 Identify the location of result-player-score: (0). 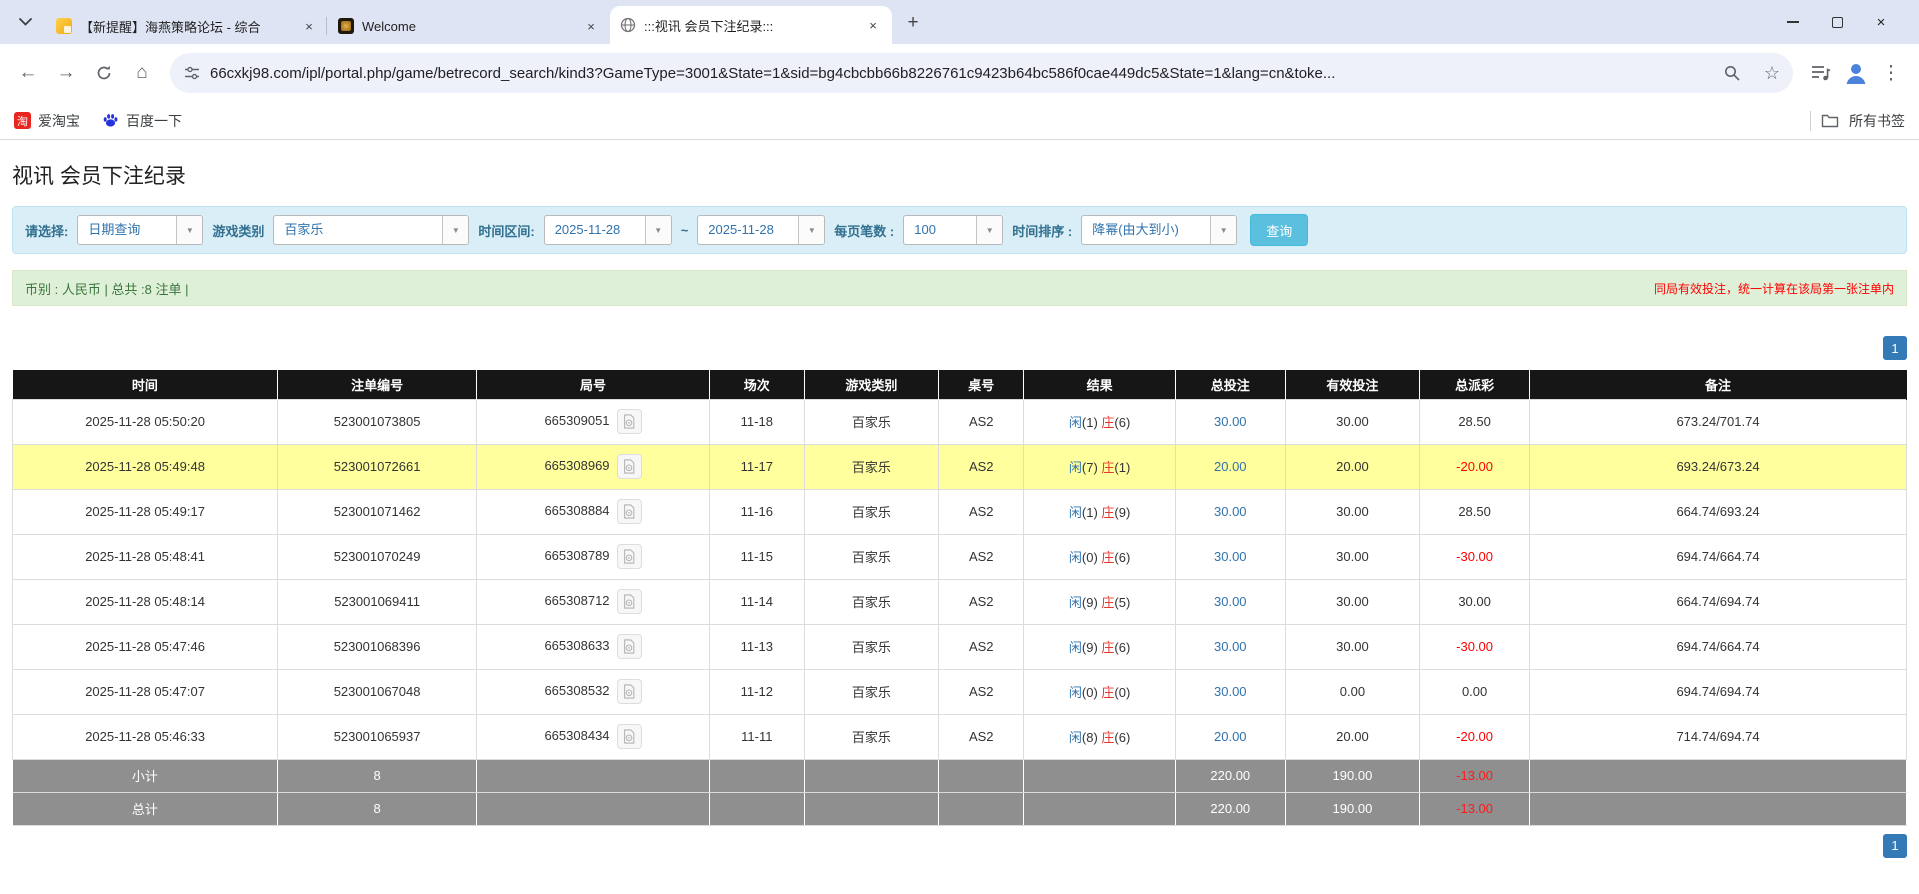
(1089, 692).